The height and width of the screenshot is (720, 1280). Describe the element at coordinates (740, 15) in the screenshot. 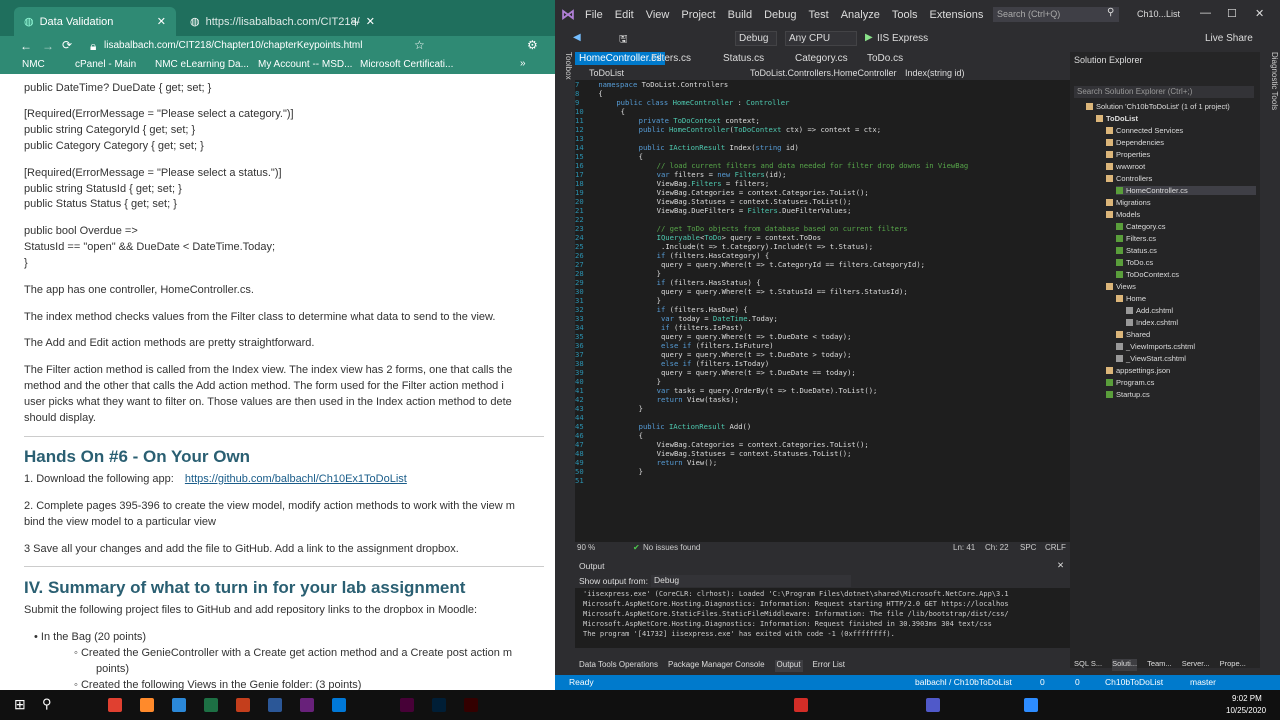

I see `menu-item: Build` at that location.